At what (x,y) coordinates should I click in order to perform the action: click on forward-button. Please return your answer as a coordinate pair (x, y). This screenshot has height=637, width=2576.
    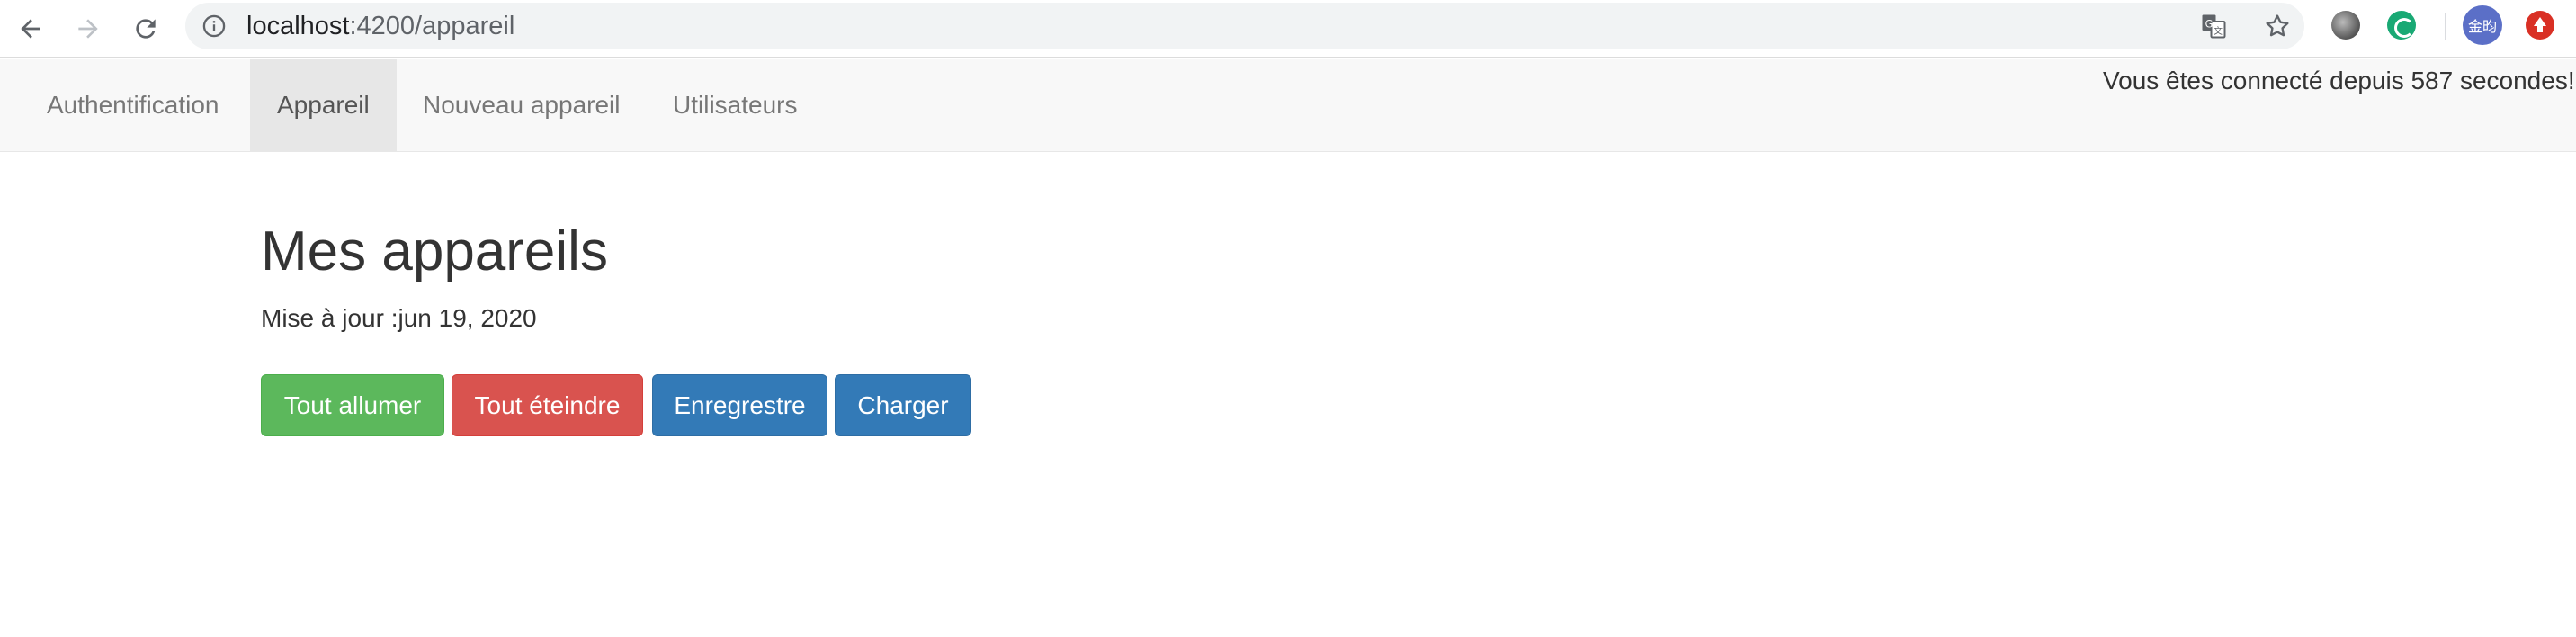
    Looking at the image, I should click on (88, 29).